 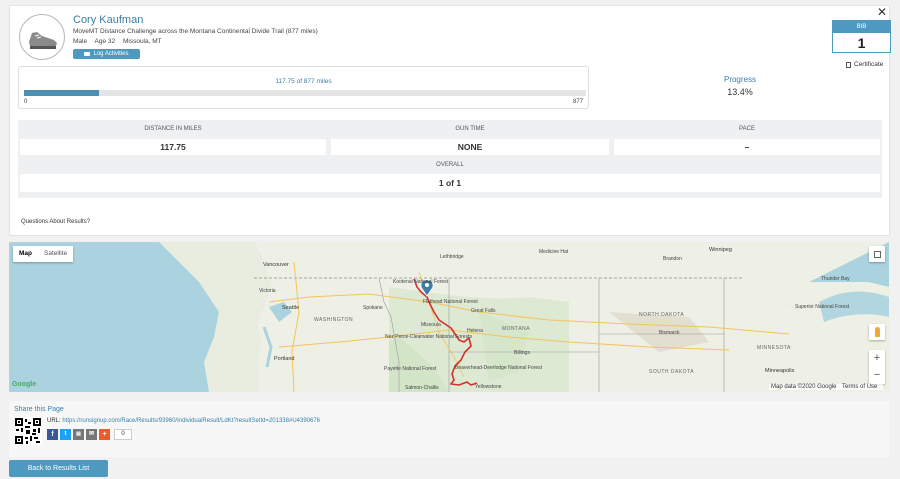 I want to click on fullscreen-icon, so click(x=877, y=254).